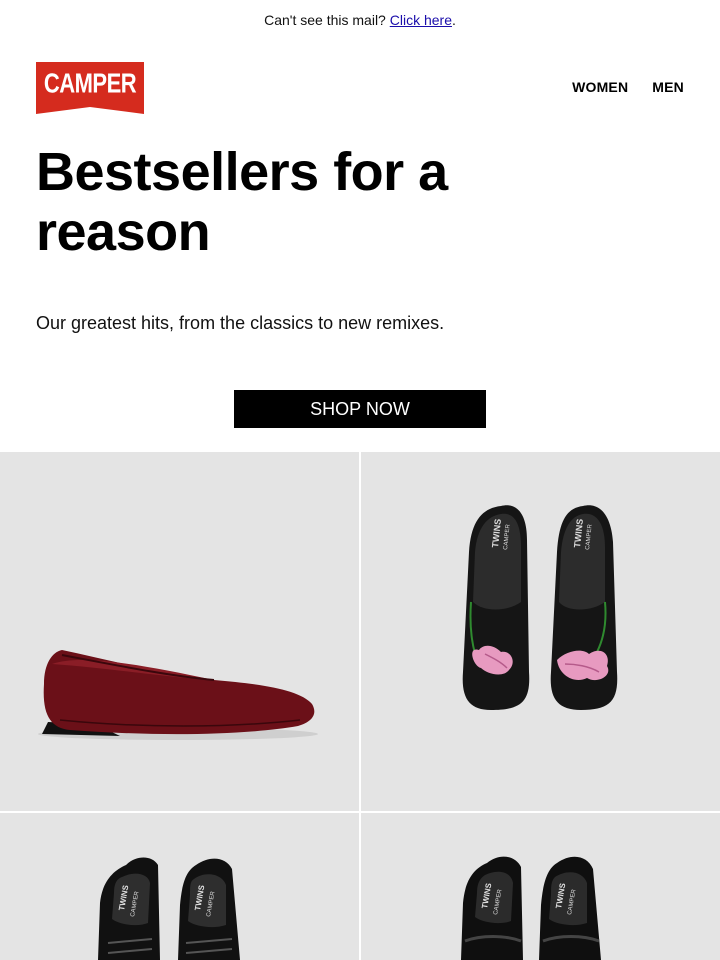 This screenshot has height=960, width=720. I want to click on shop-now-button: SHOP NOW, so click(360, 409).